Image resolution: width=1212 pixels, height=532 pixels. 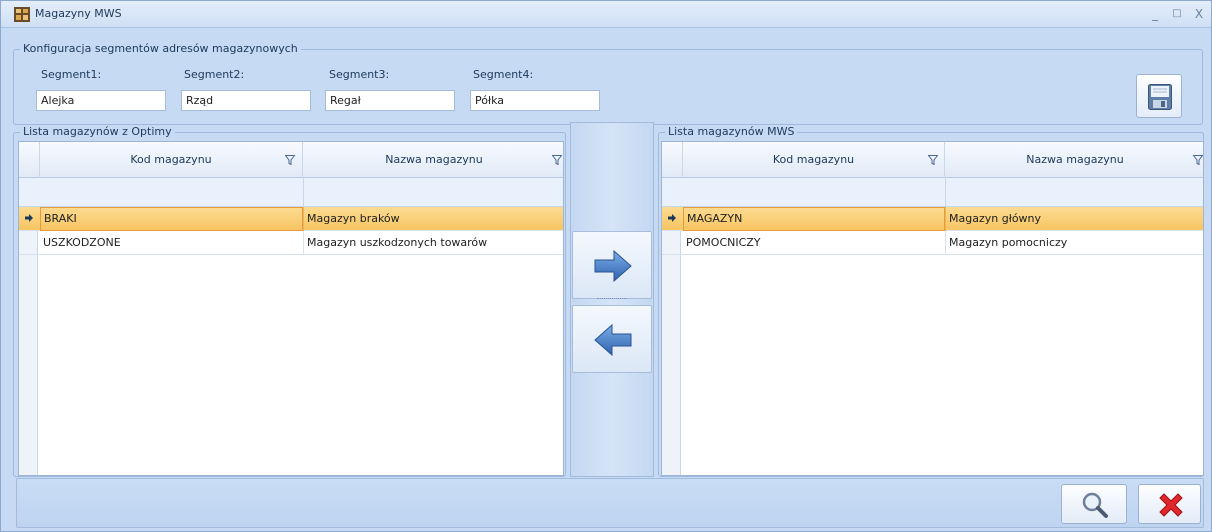 What do you see at coordinates (359, 74) in the screenshot?
I see `segment3-label: Segment3:` at bounding box center [359, 74].